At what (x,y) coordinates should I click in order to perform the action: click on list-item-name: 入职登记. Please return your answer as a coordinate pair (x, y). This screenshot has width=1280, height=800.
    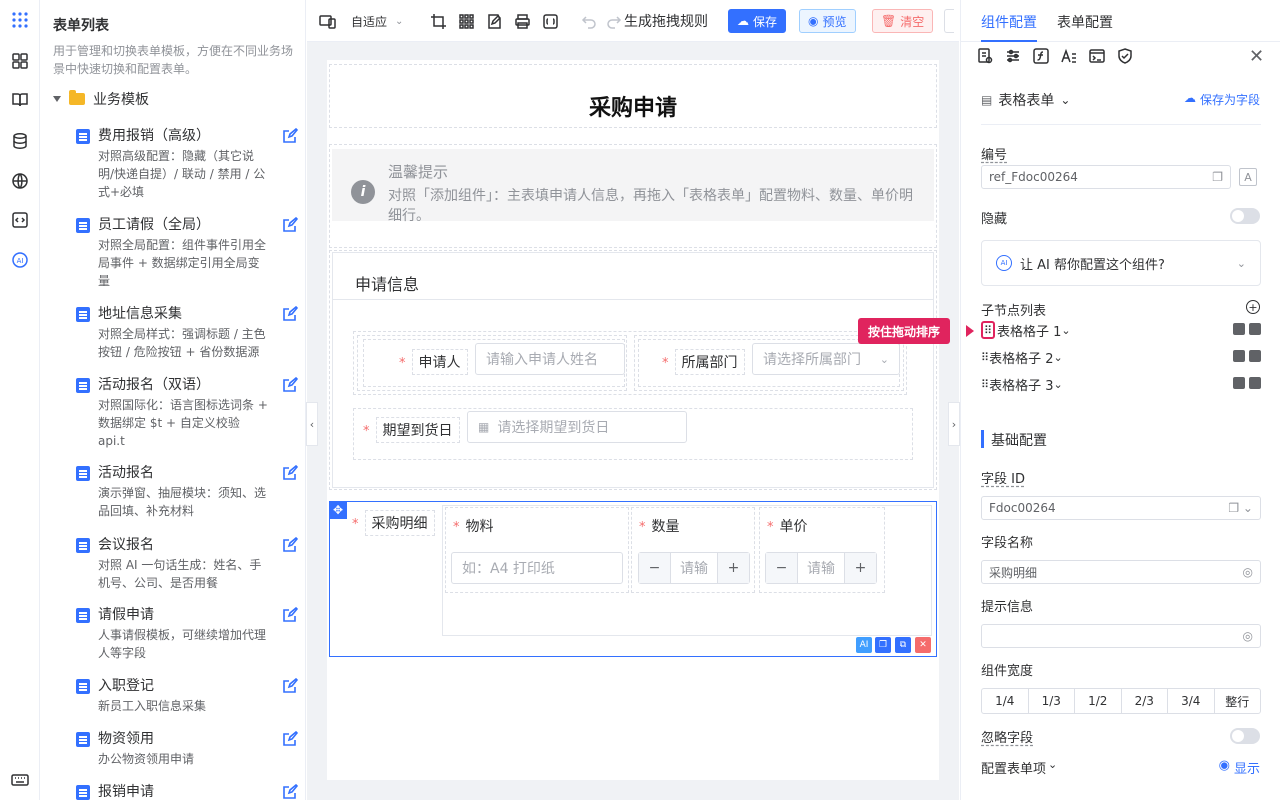
    Looking at the image, I should click on (126, 686).